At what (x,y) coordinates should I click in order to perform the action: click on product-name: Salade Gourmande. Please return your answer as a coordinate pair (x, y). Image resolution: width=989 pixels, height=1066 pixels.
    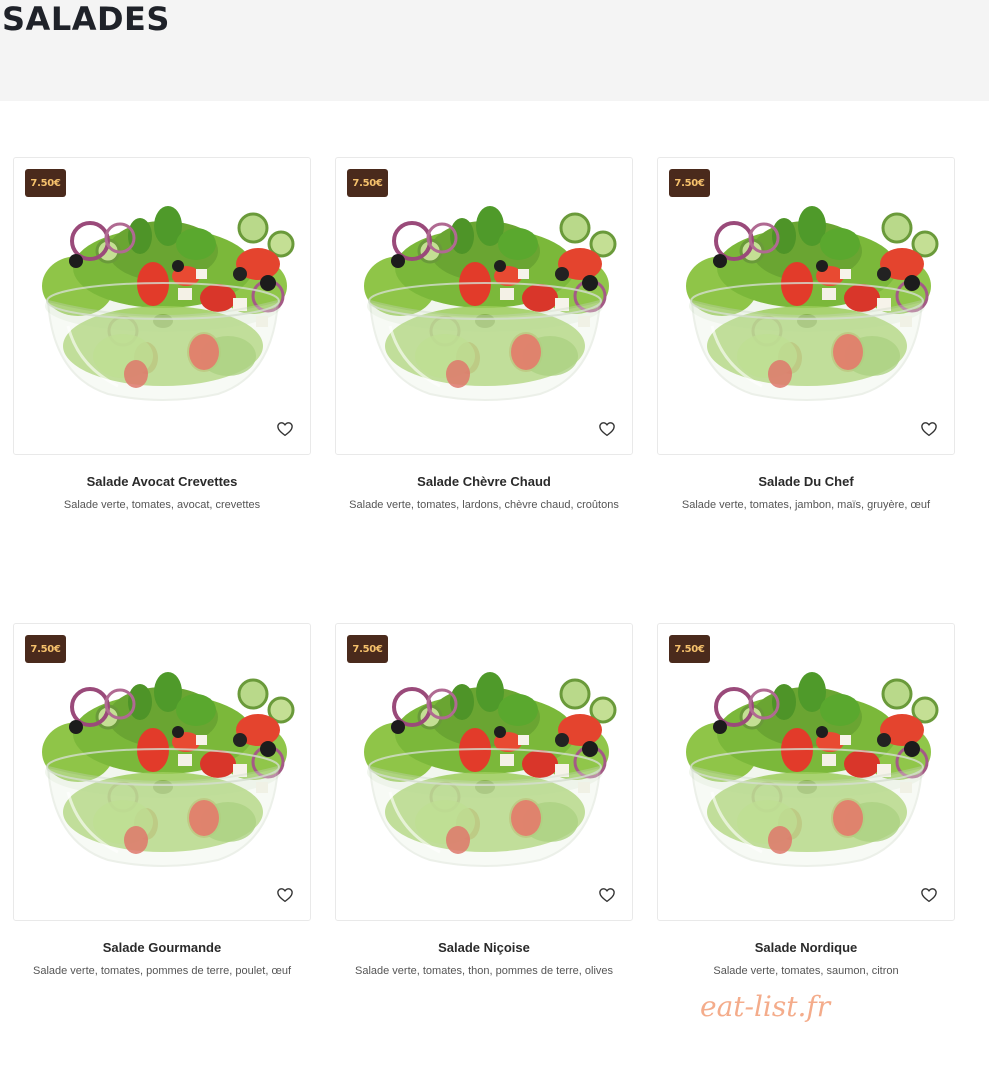
    Looking at the image, I should click on (162, 947).